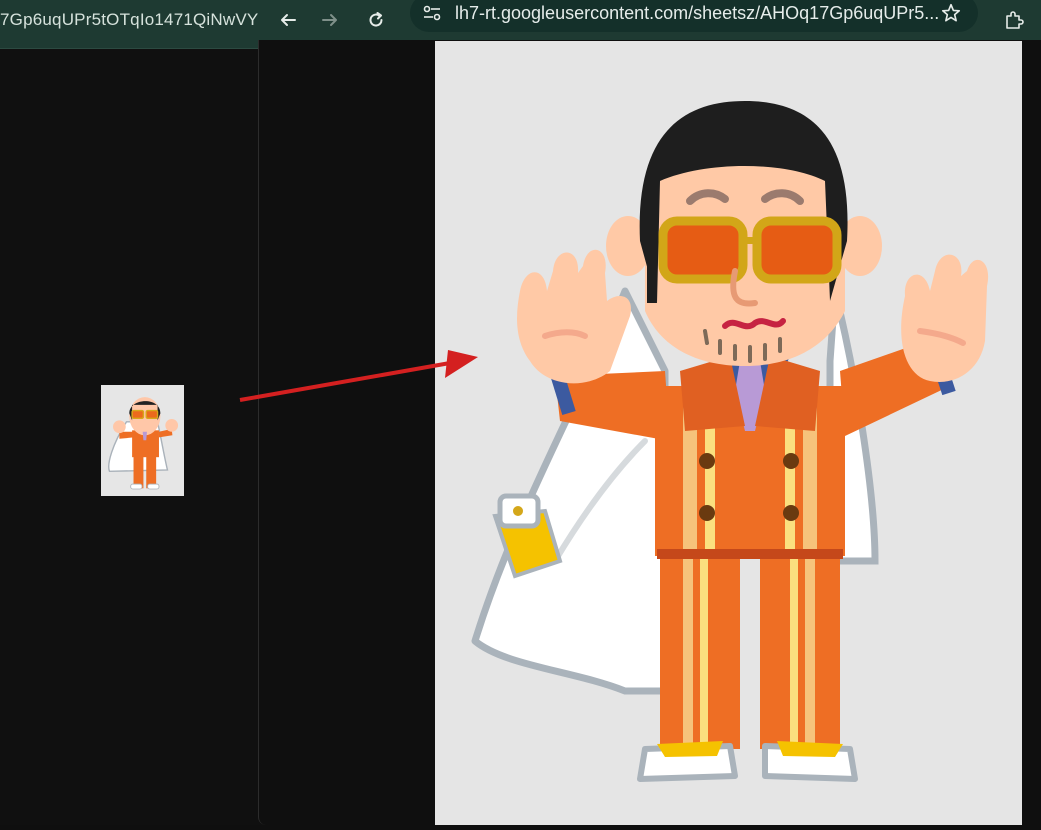  Describe the element at coordinates (288, 20) in the screenshot. I see `back-arrow-icon` at that location.